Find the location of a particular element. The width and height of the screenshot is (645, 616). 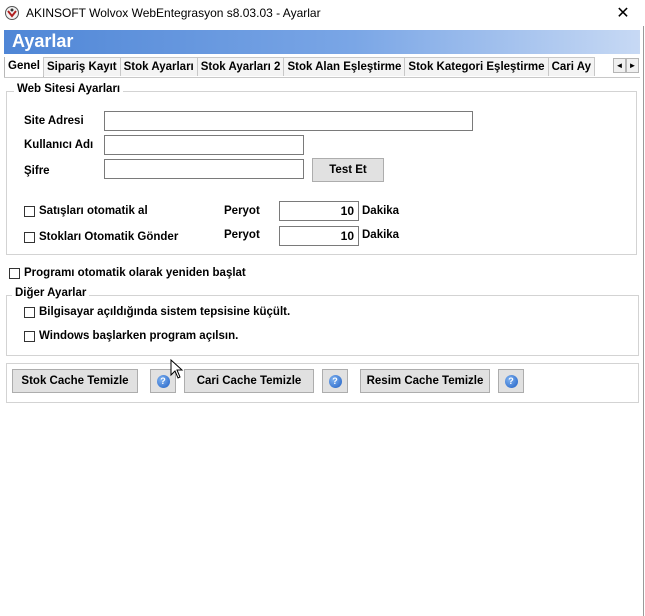

site-address-input is located at coordinates (288, 121).